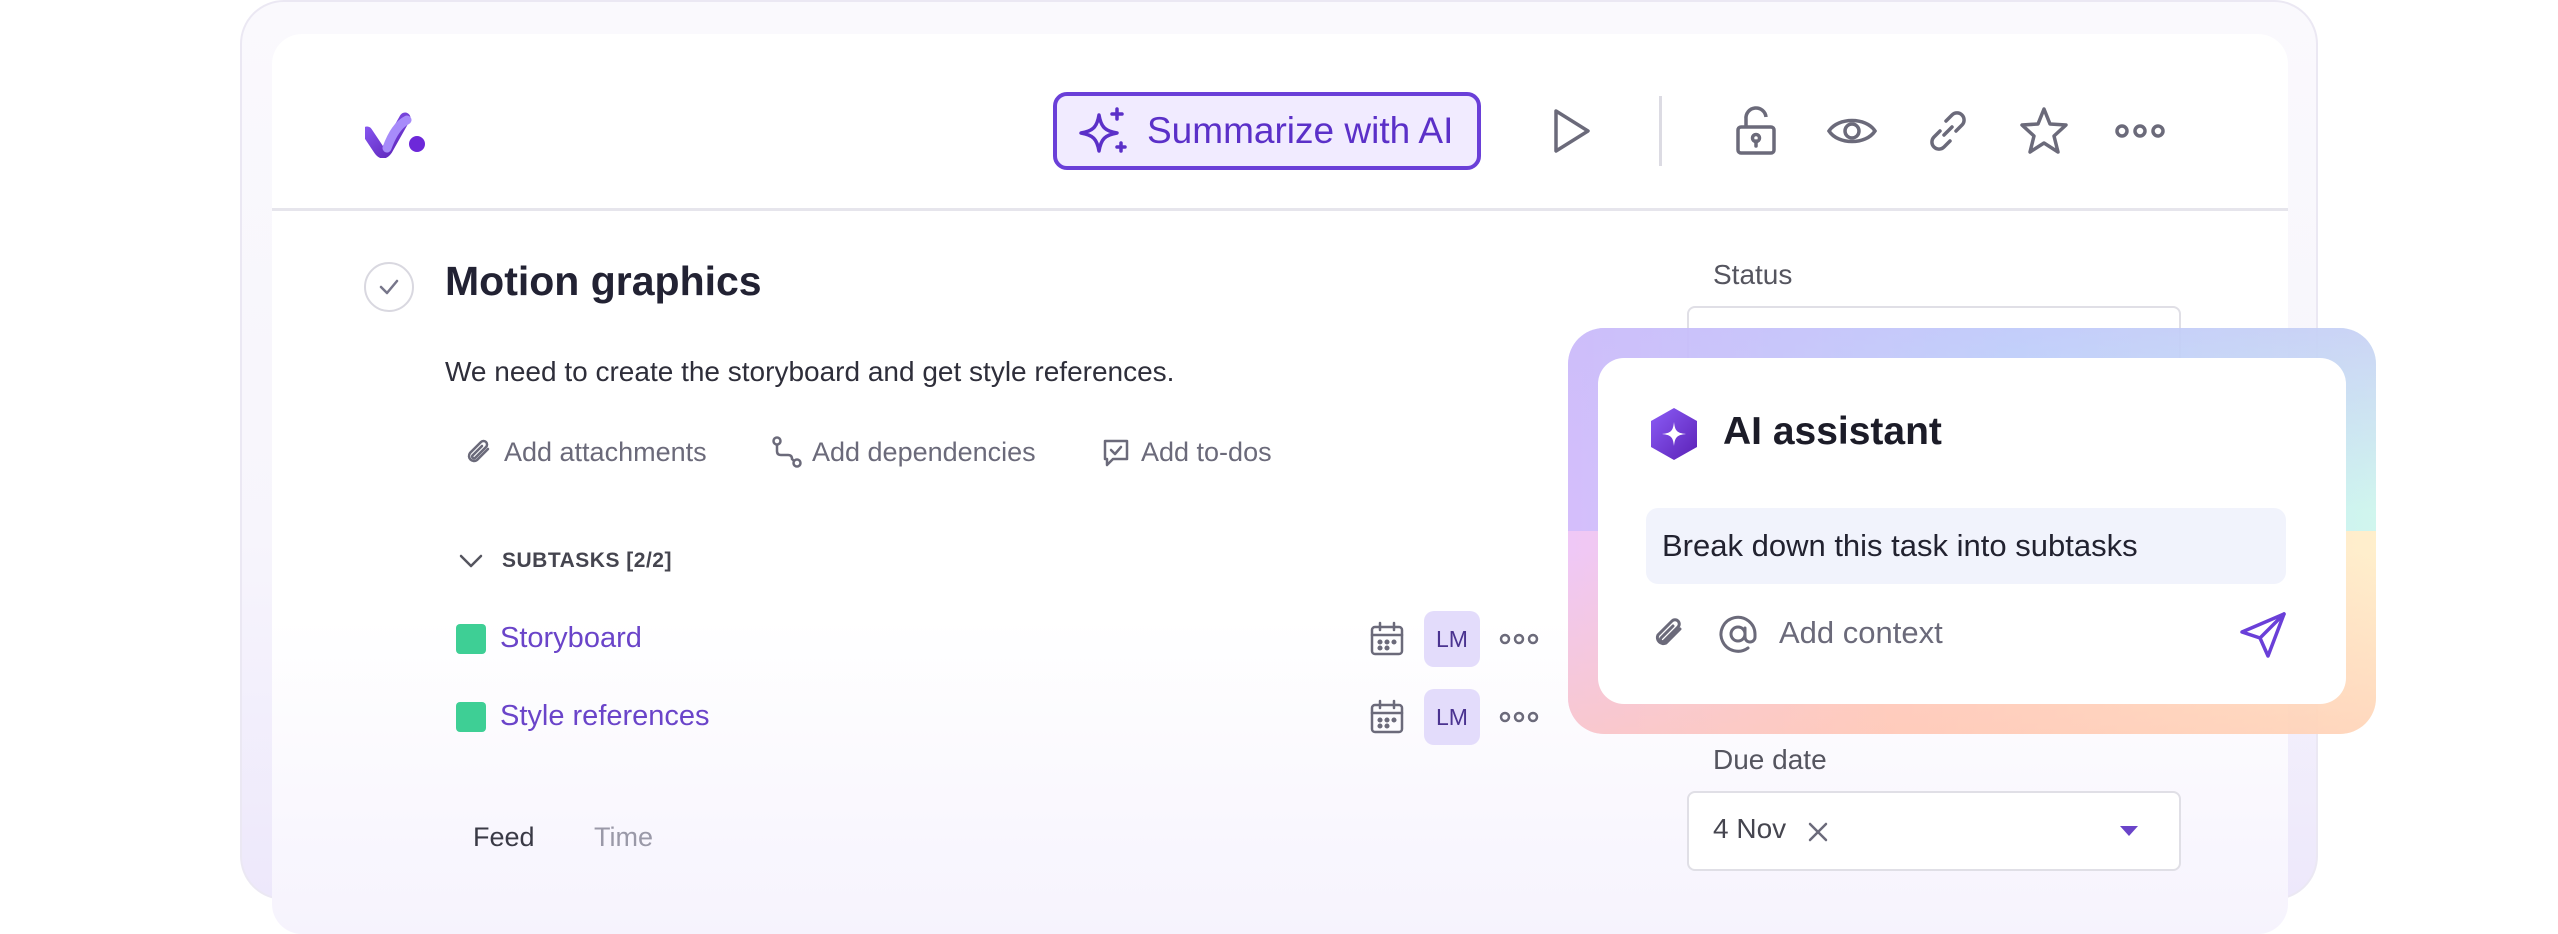 Image resolution: width=2558 pixels, height=934 pixels. I want to click on summarize-label: Summarize with AI, so click(1300, 130).